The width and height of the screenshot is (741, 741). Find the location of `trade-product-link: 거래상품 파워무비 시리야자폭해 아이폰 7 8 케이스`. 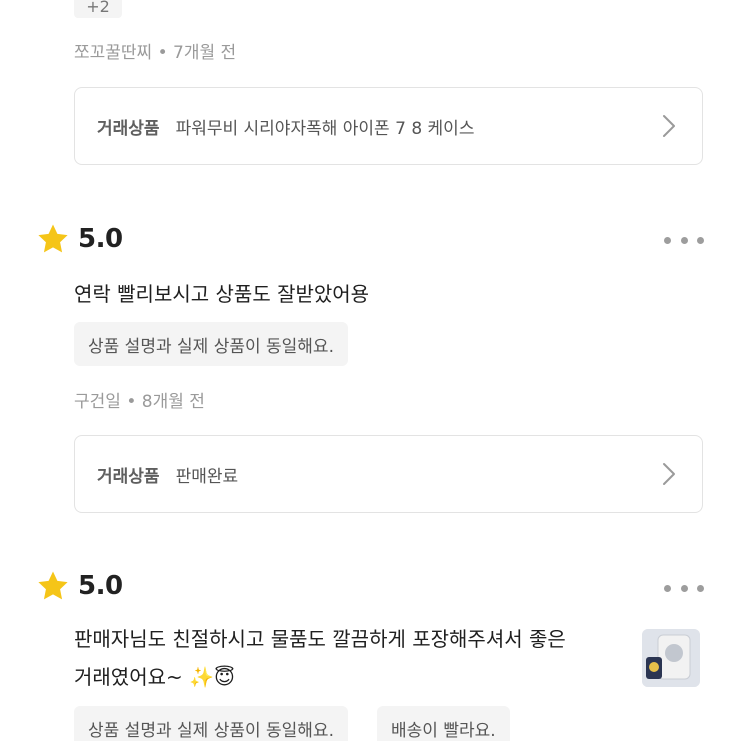

trade-product-link: 거래상품 파워무비 시리야자폭해 아이폰 7 8 케이스 is located at coordinates (388, 126).